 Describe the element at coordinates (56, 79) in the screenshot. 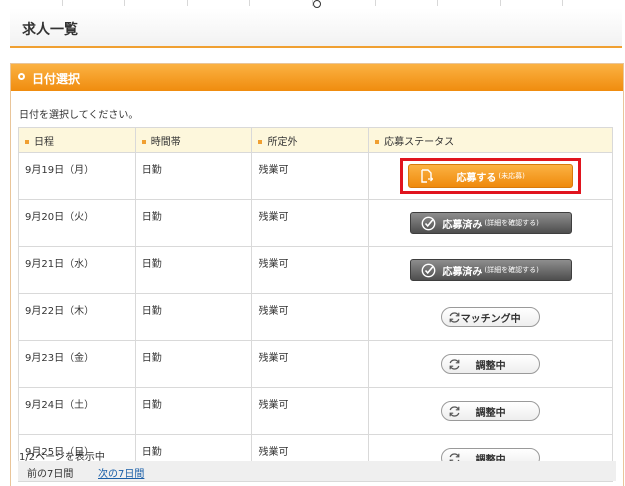

I see `panel-title: 日付選択` at that location.